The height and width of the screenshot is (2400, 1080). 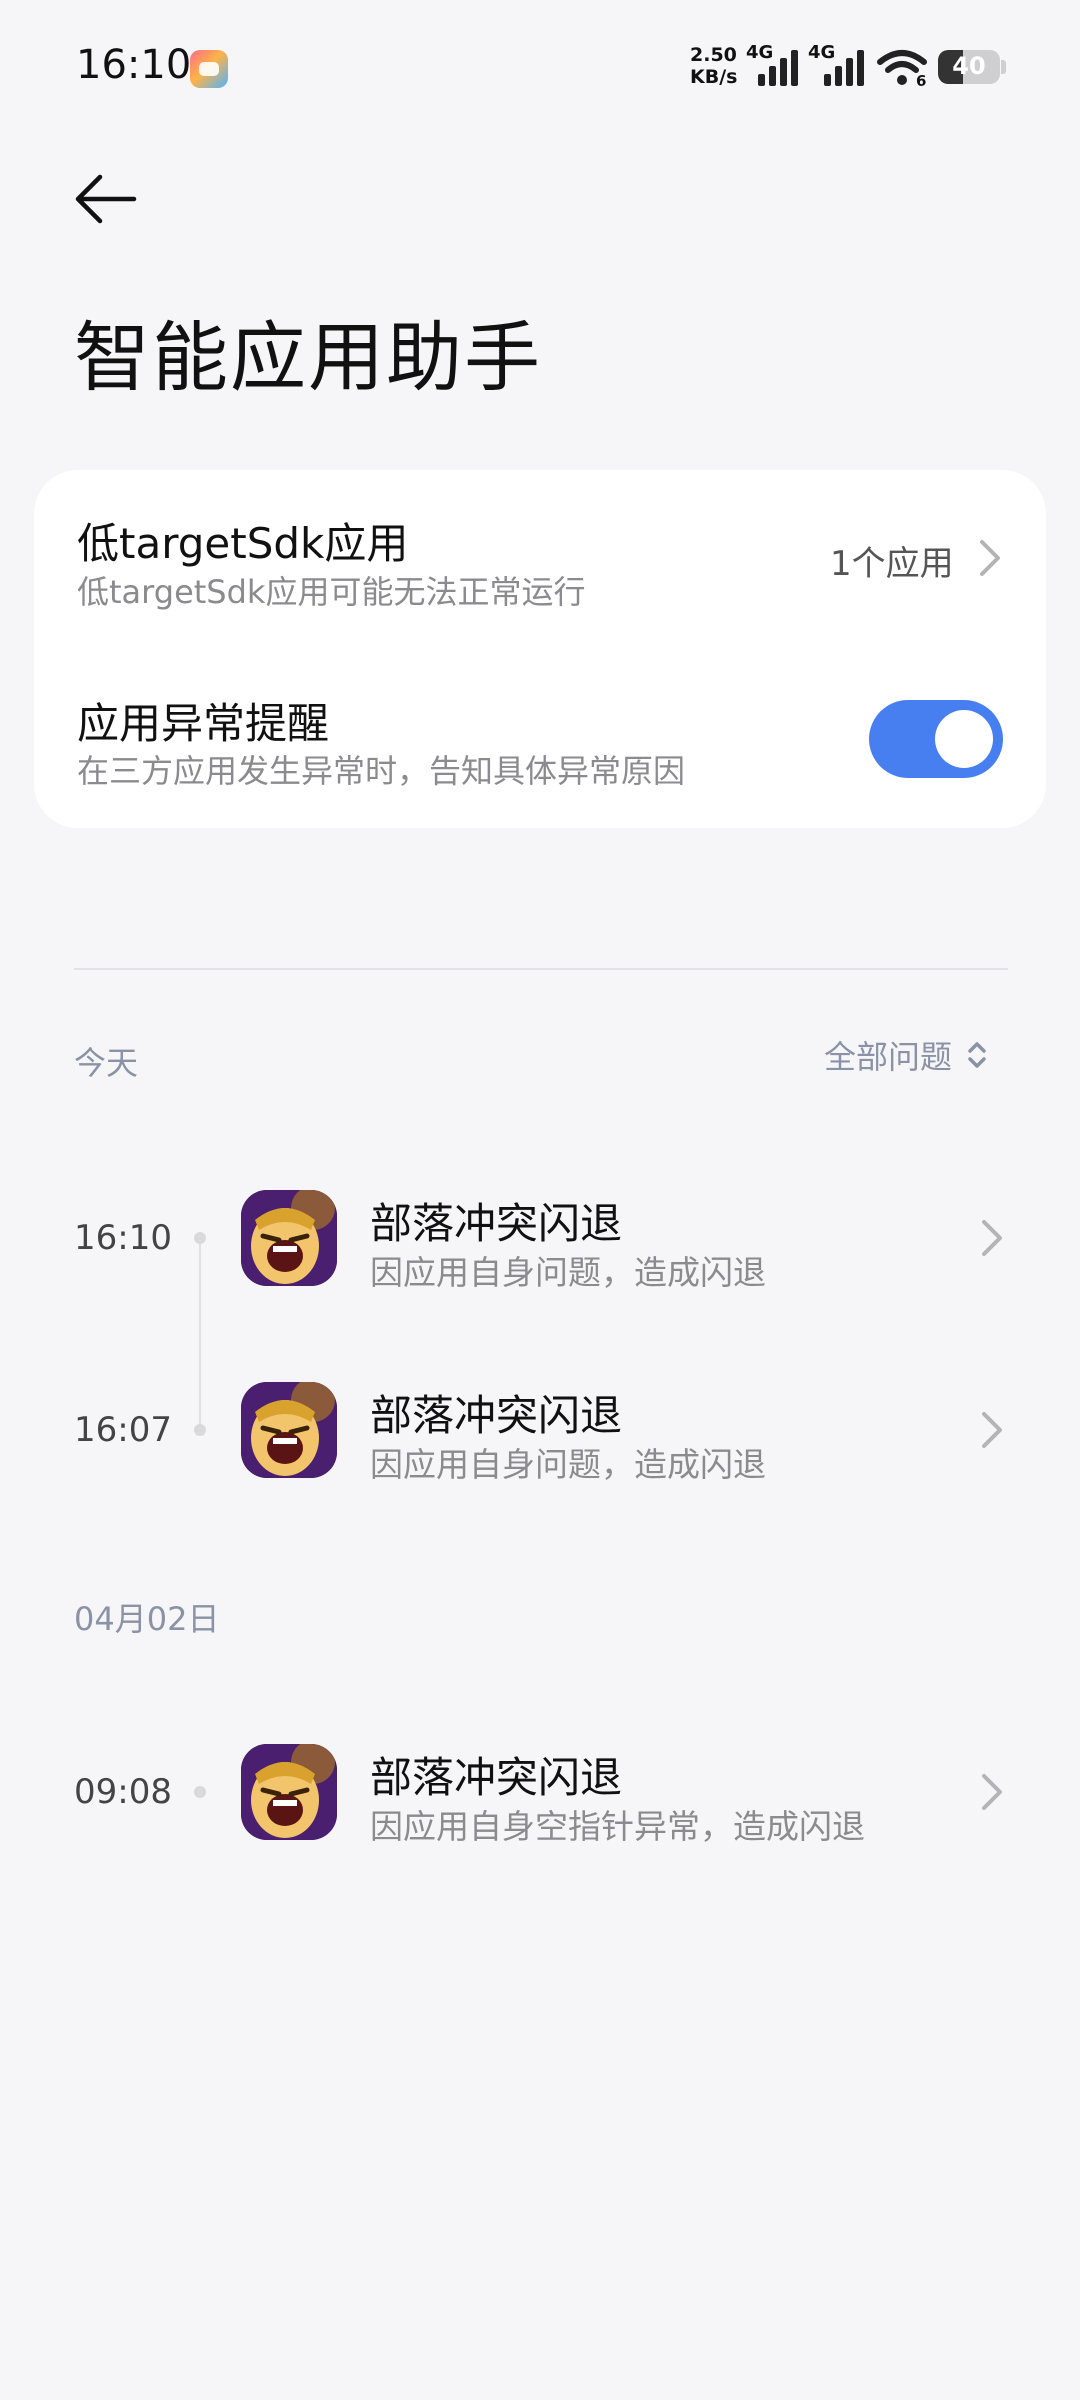 I want to click on battery-level: 40, so click(x=969, y=66).